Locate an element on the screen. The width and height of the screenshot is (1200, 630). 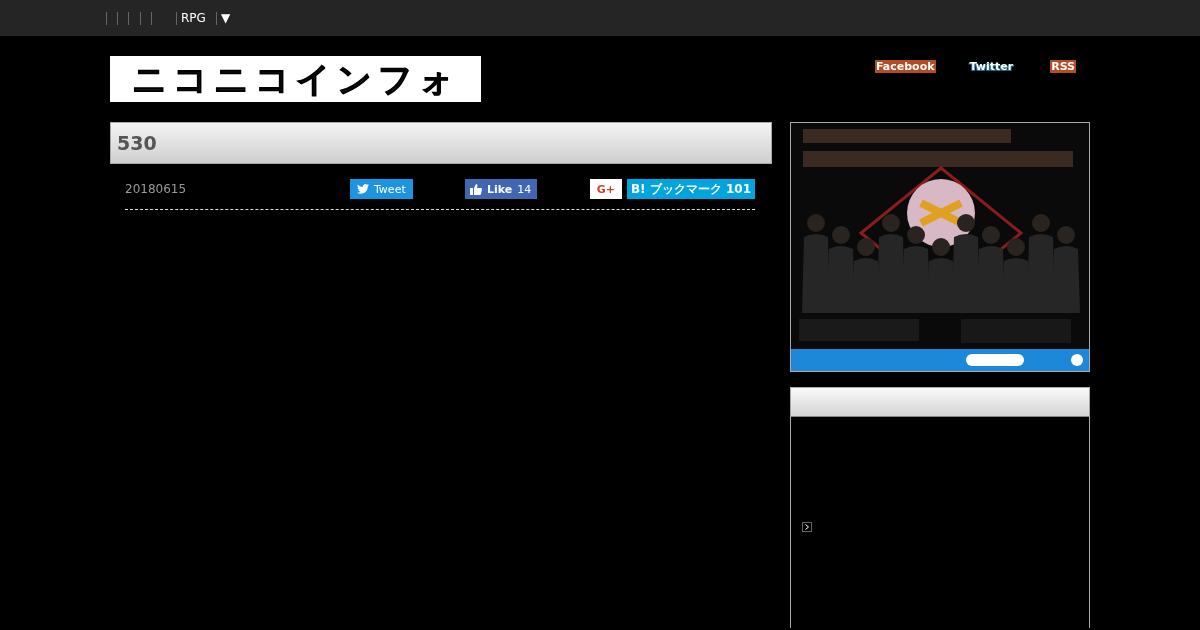
social-link: Twitter is located at coordinates (991, 66).